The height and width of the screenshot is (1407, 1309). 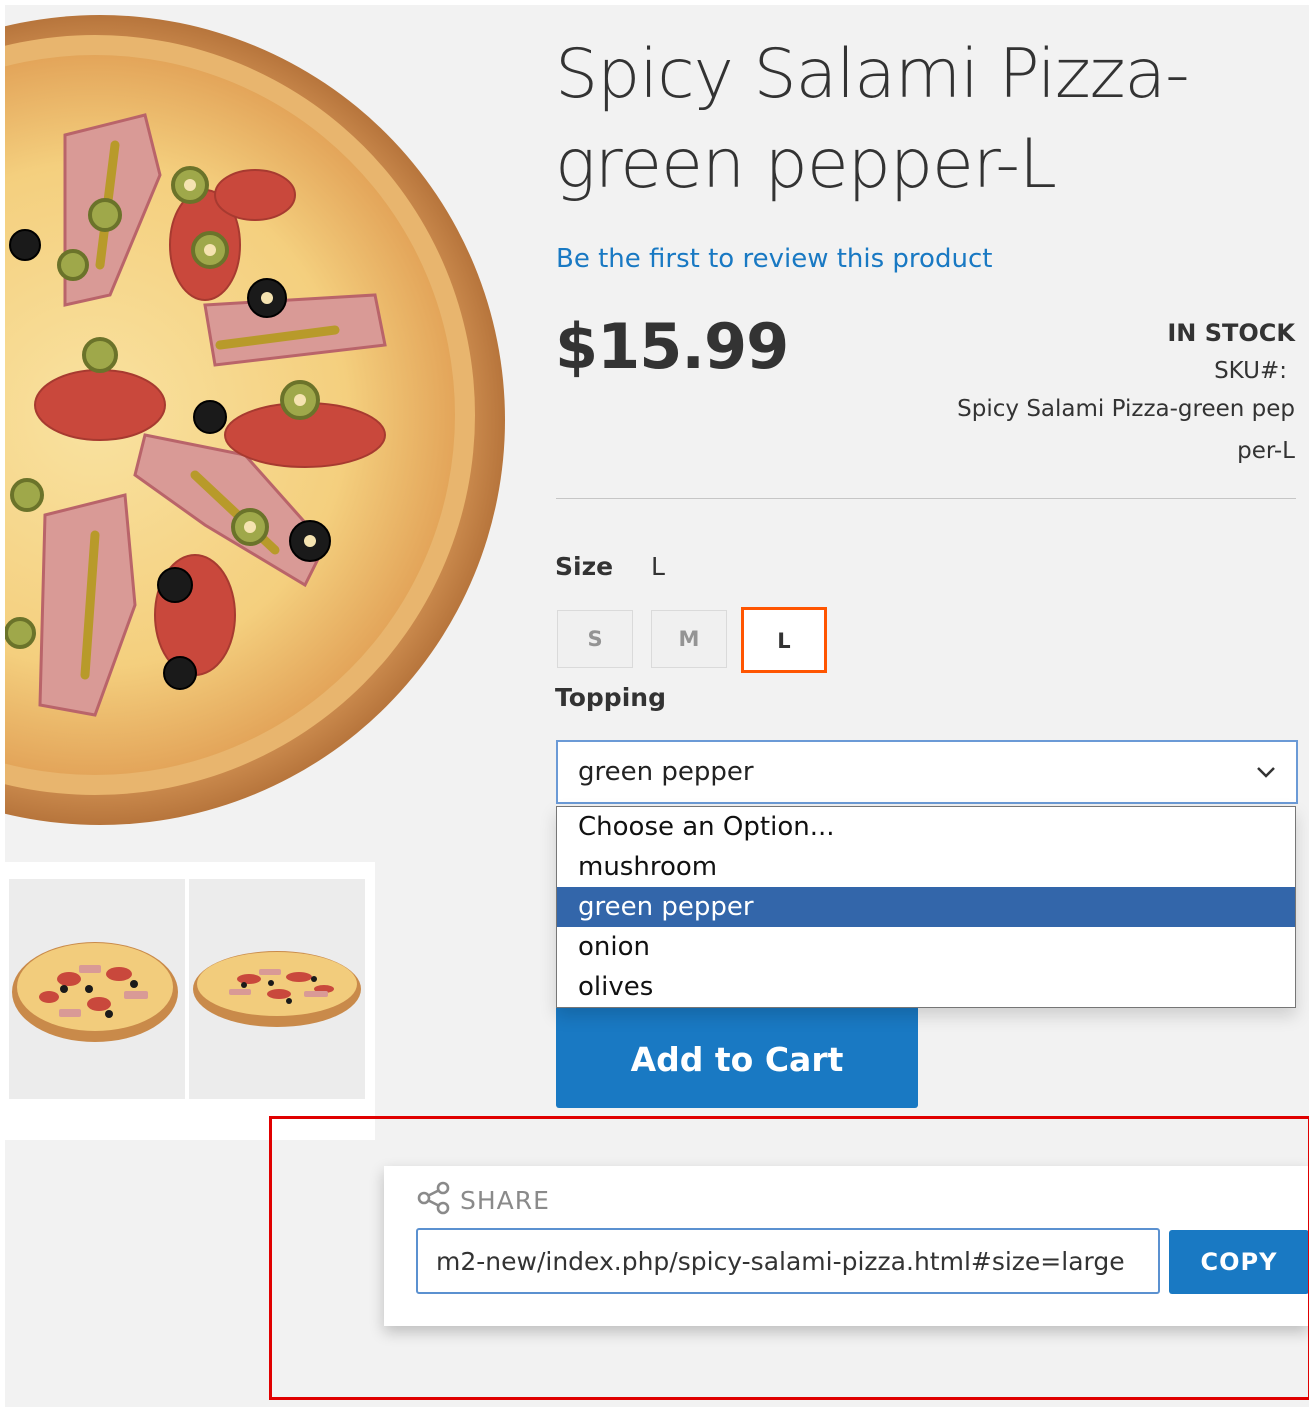 I want to click on topping-option-onion: onion, so click(x=926, y=947).